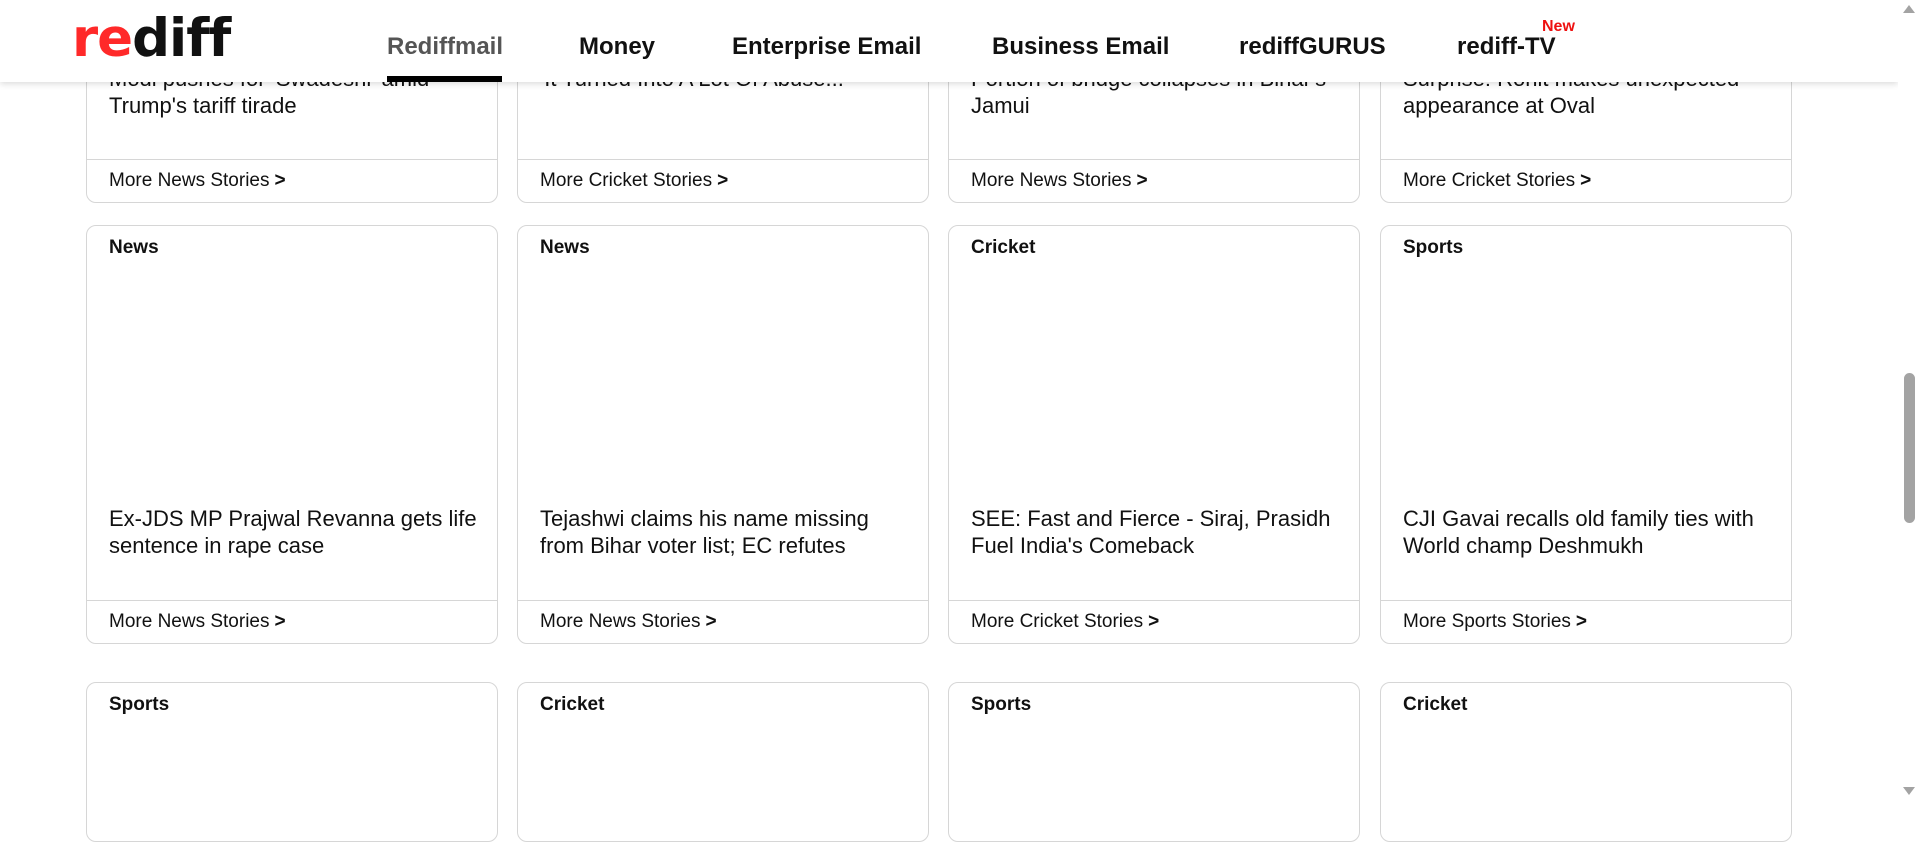 The height and width of the screenshot is (842, 1920). What do you see at coordinates (1506, 47) in the screenshot?
I see `nav-rediff-tv: rediff-TV` at bounding box center [1506, 47].